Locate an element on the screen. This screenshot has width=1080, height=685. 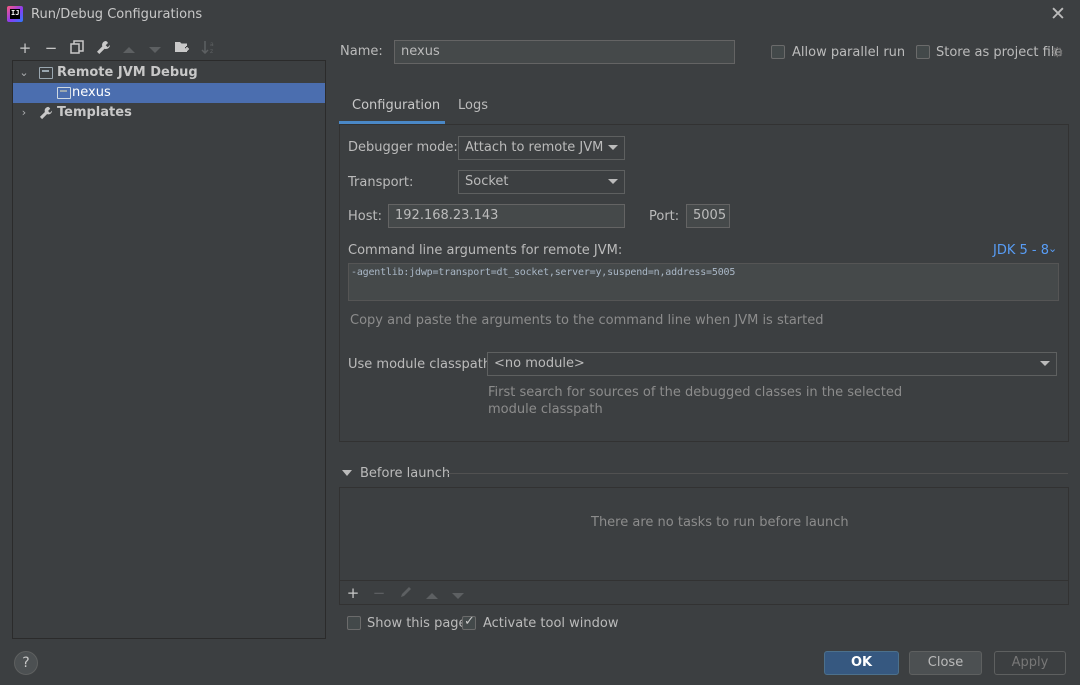
tree-group-templates: › Templates is located at coordinates (169, 113).